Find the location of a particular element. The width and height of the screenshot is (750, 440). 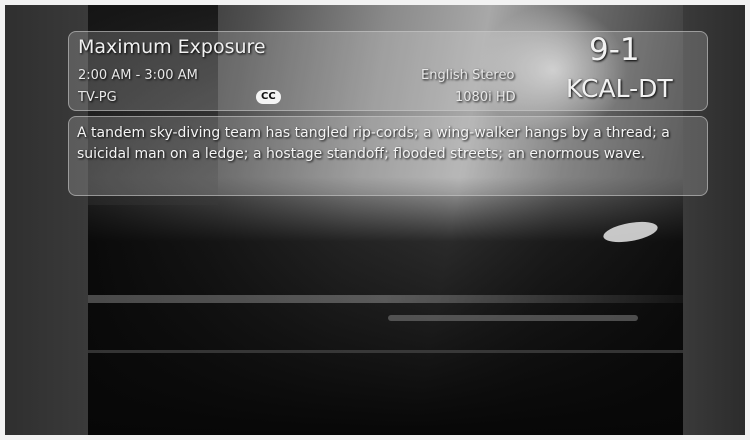

channel-number: 9-1 is located at coordinates (614, 50).